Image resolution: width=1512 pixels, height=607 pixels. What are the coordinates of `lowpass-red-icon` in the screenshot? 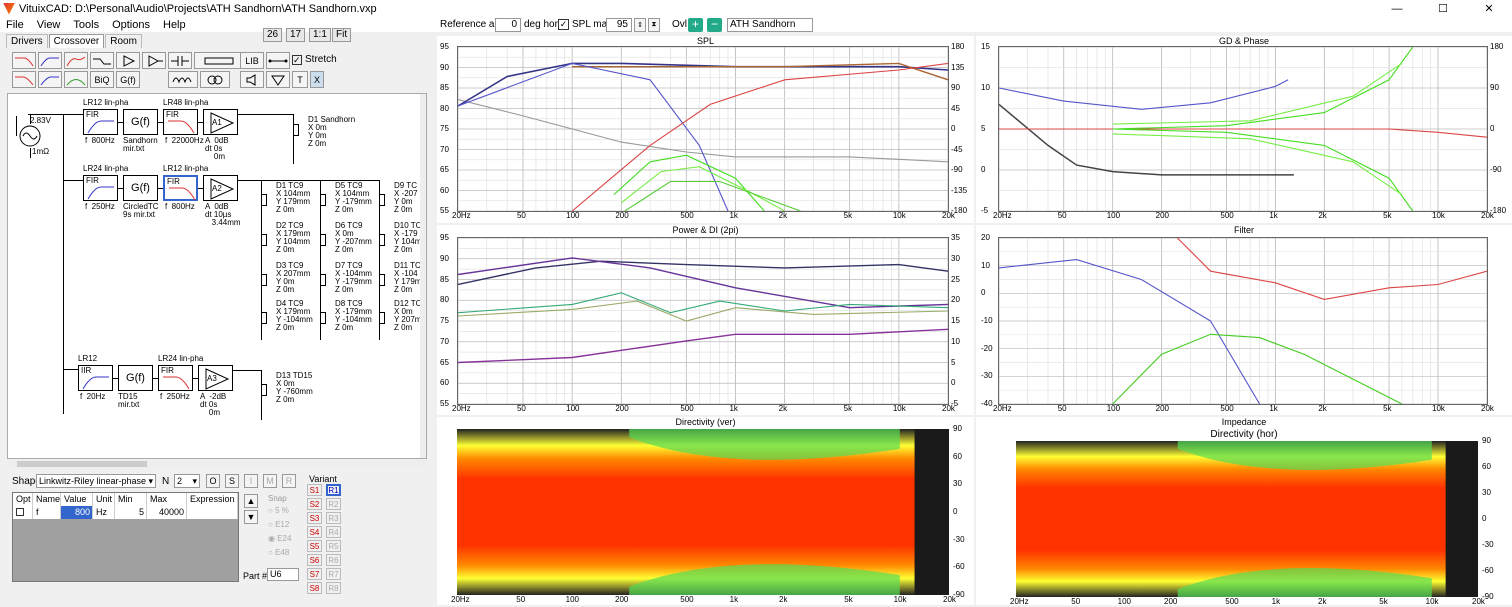 It's located at (24, 60).